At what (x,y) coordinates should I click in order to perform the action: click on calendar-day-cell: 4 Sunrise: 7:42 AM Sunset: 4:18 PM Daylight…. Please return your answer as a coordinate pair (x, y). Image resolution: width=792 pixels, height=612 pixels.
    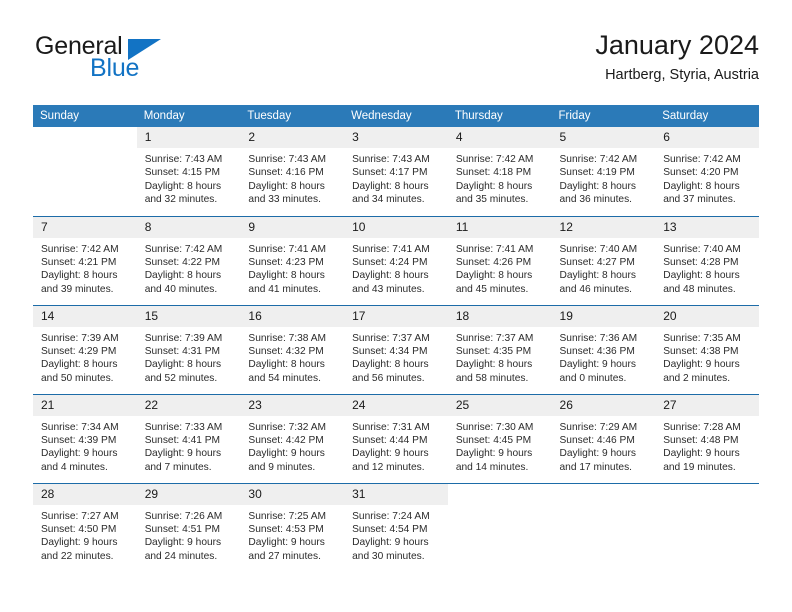
    Looking at the image, I should click on (499, 171).